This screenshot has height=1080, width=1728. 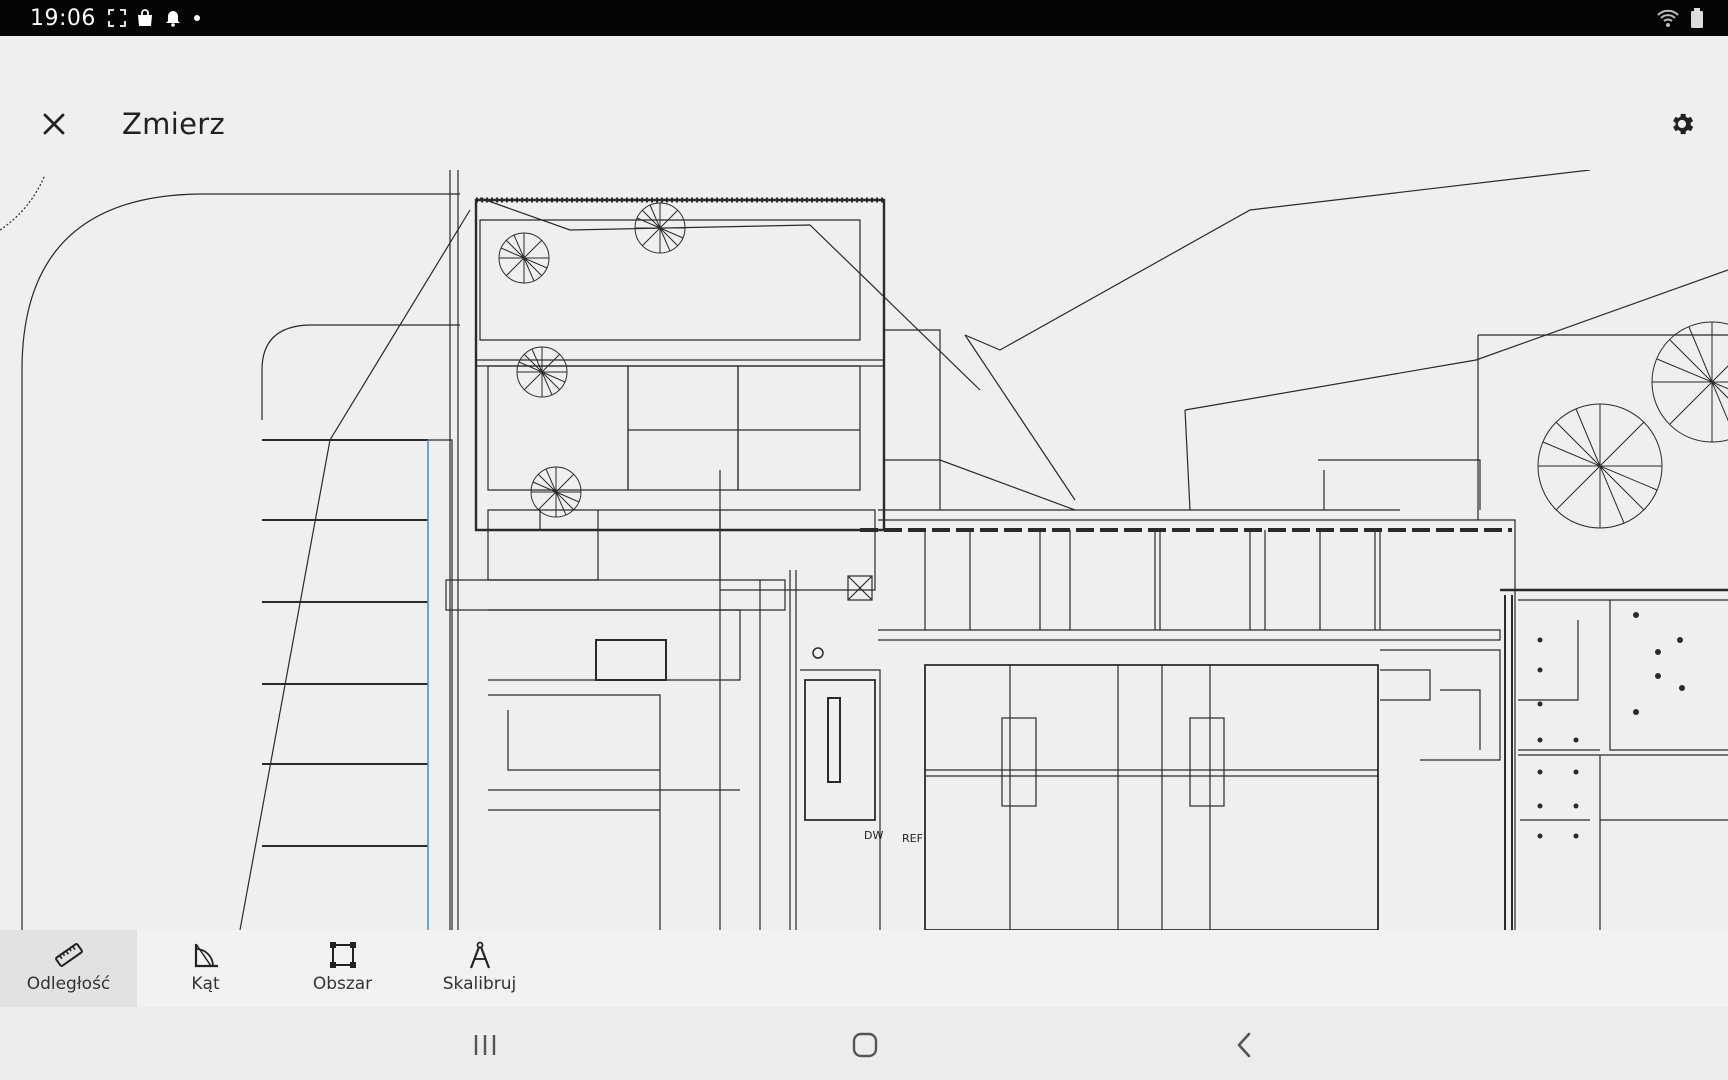 What do you see at coordinates (173, 124) in the screenshot?
I see `page-title: Zmierz` at bounding box center [173, 124].